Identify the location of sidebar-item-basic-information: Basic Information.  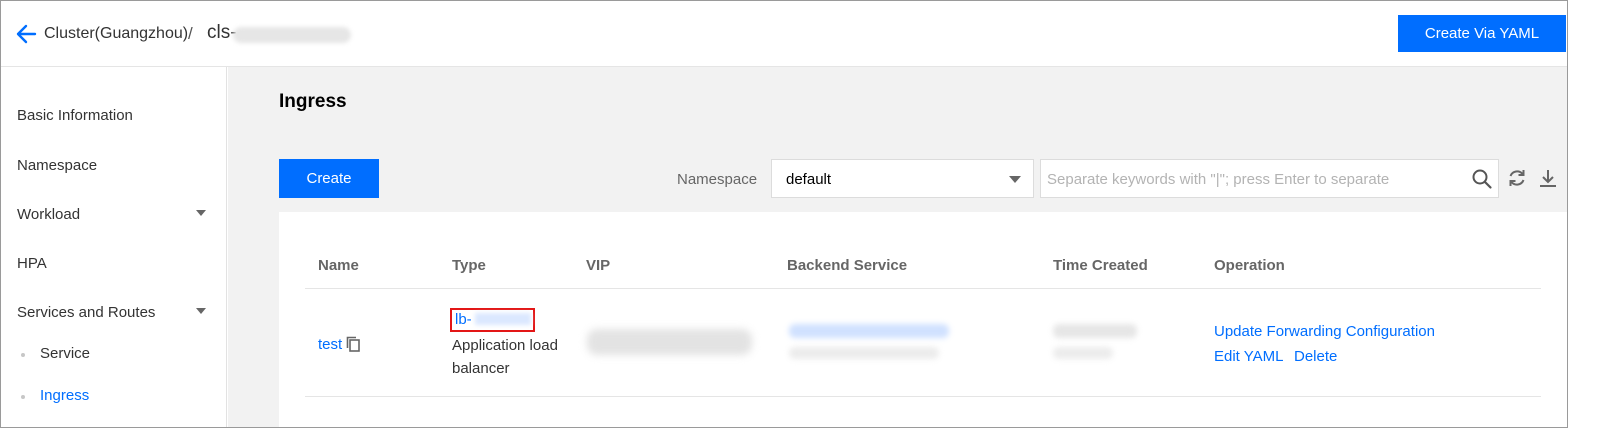
(75, 115).